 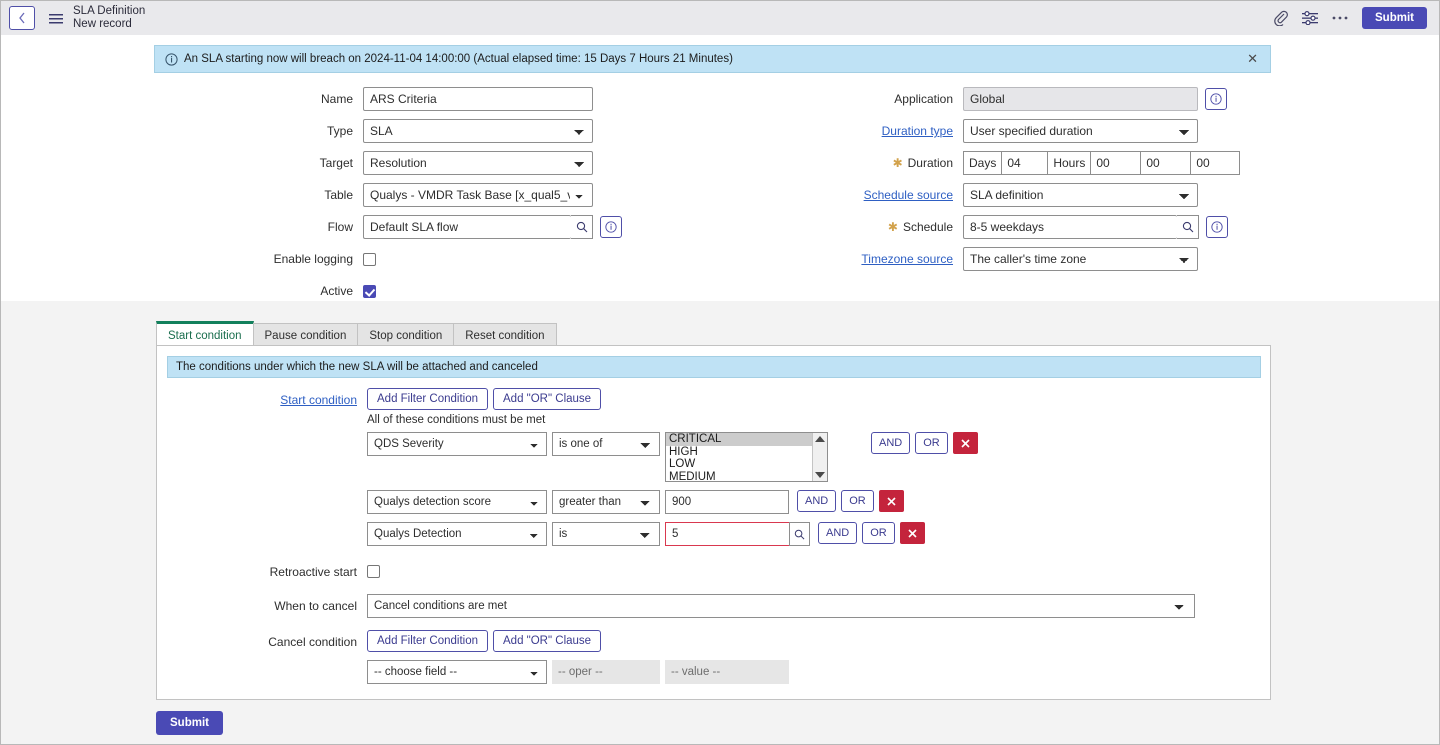 What do you see at coordinates (923, 99) in the screenshot?
I see `field-label-application: Application` at bounding box center [923, 99].